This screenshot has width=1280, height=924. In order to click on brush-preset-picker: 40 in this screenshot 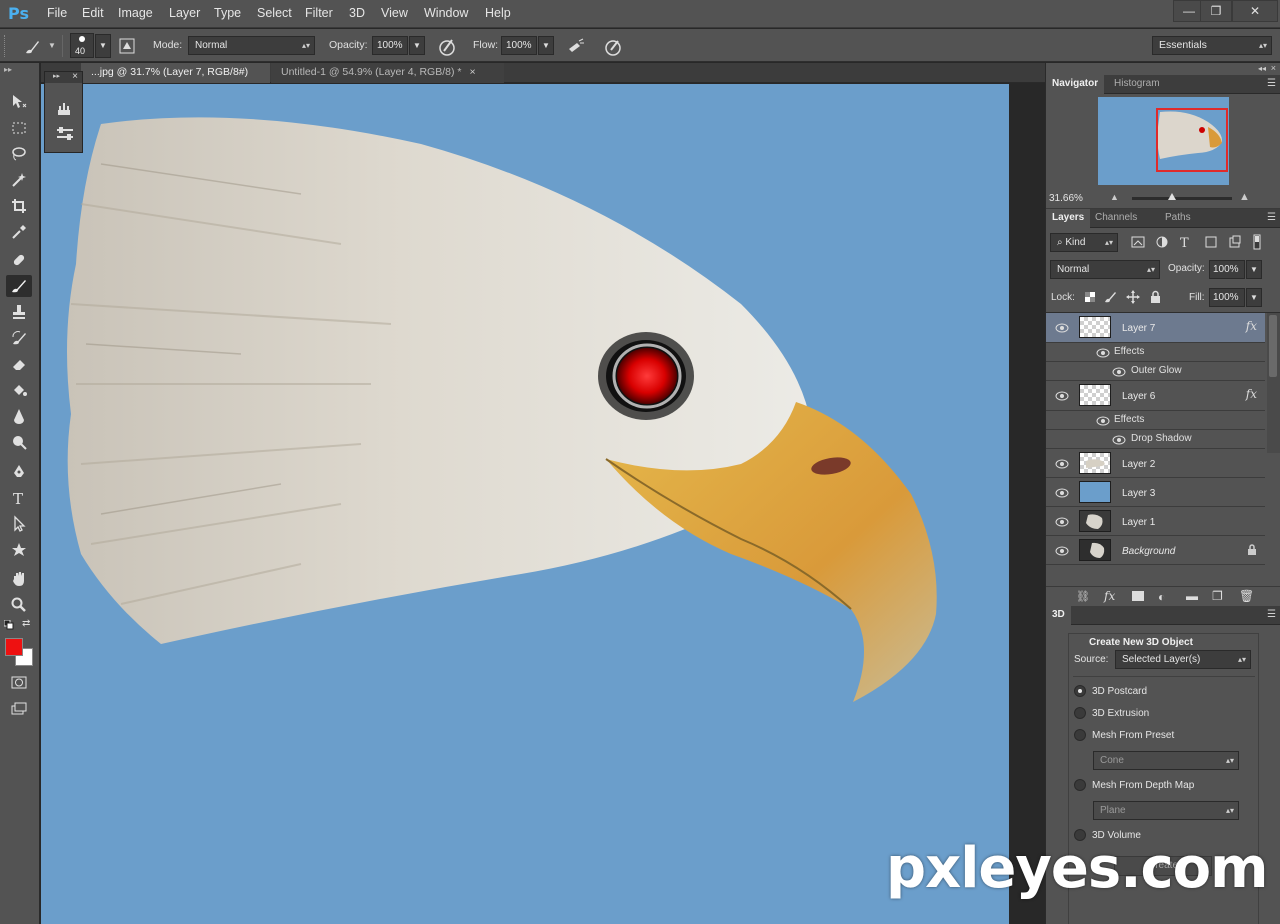, I will do `click(82, 45)`.